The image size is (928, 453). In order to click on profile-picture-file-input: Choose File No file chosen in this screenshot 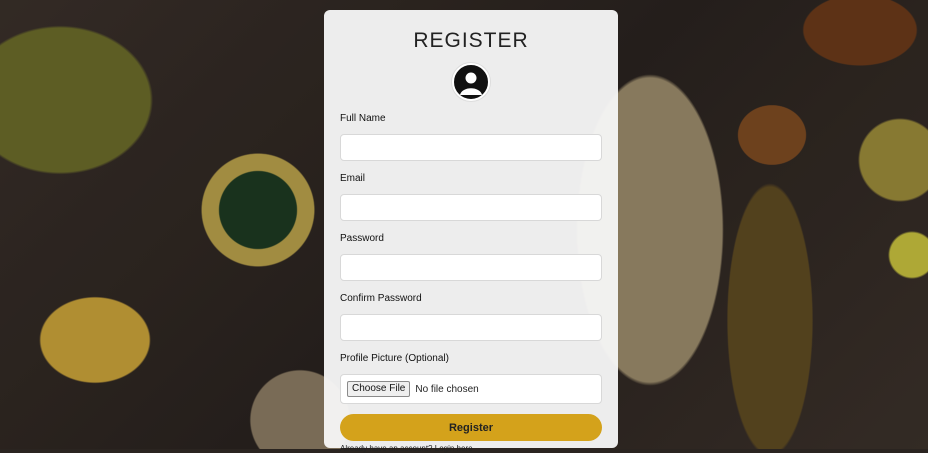, I will do `click(471, 389)`.